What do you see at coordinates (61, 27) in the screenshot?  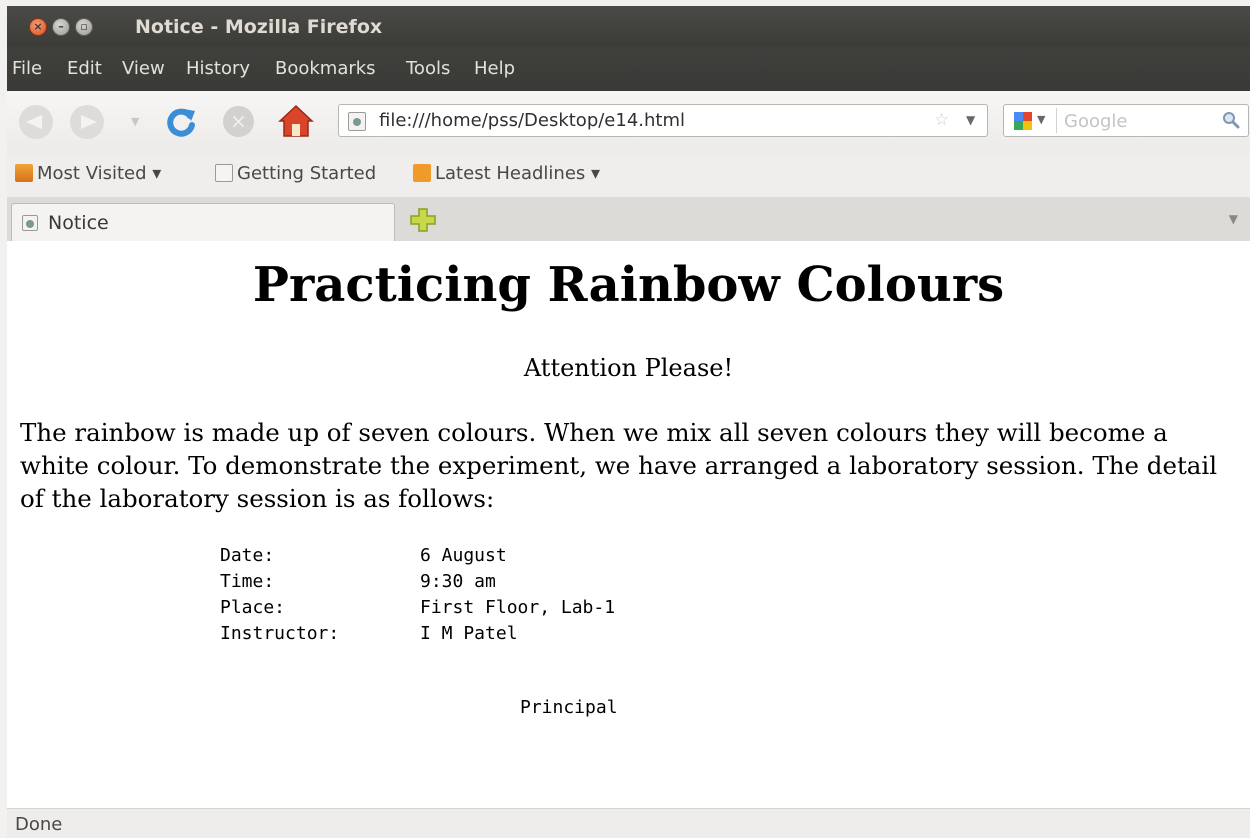 I see `minimize-window-button: –` at bounding box center [61, 27].